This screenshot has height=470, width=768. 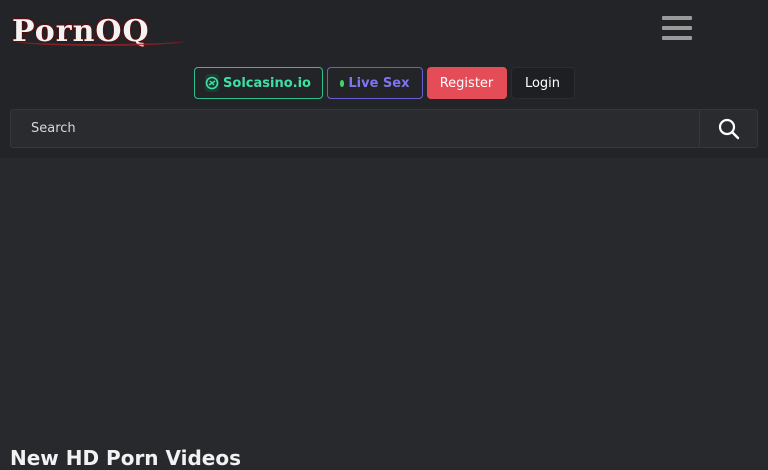 I want to click on solcasino-button: Solcasino.io, so click(x=258, y=83).